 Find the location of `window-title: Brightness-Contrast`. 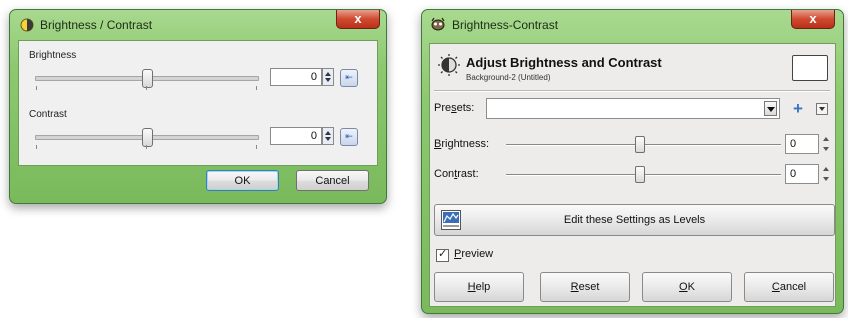

window-title: Brightness-Contrast is located at coordinates (505, 25).